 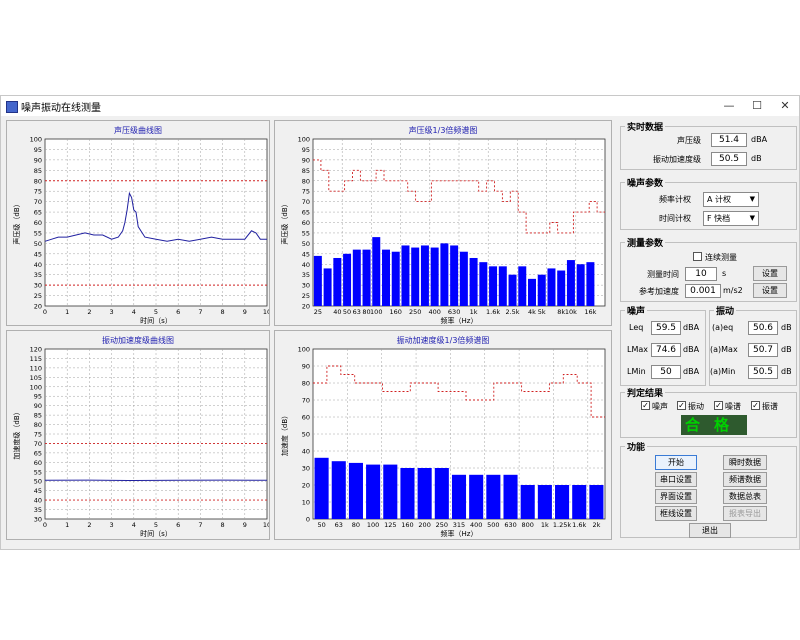 What do you see at coordinates (723, 371) in the screenshot?
I see `amin-label: (a)Min` at bounding box center [723, 371].